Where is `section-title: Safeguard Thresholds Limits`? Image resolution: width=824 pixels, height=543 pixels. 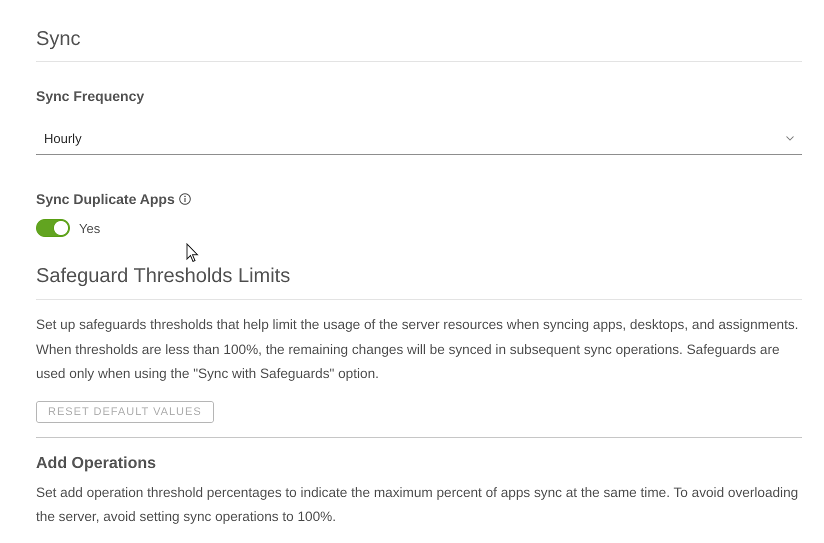 section-title: Safeguard Thresholds Limits is located at coordinates (164, 276).